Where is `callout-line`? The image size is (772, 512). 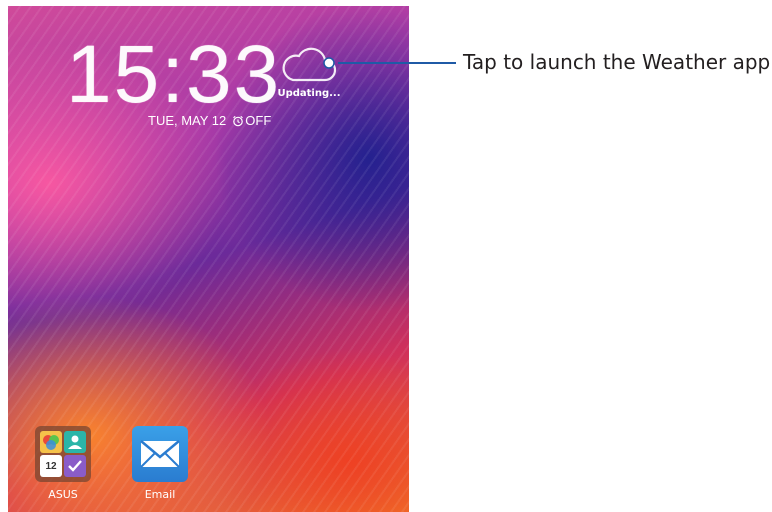 callout-line is located at coordinates (397, 63).